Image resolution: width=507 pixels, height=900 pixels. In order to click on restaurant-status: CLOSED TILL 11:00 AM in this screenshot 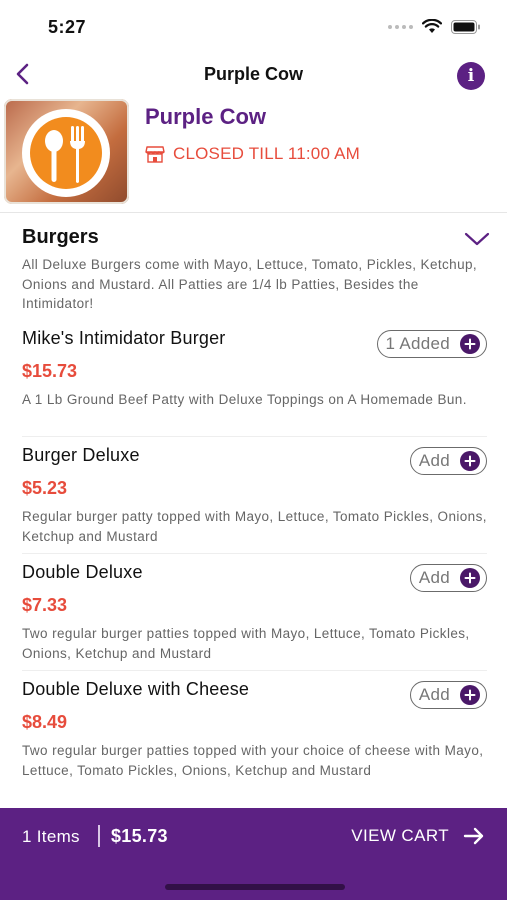, I will do `click(252, 154)`.